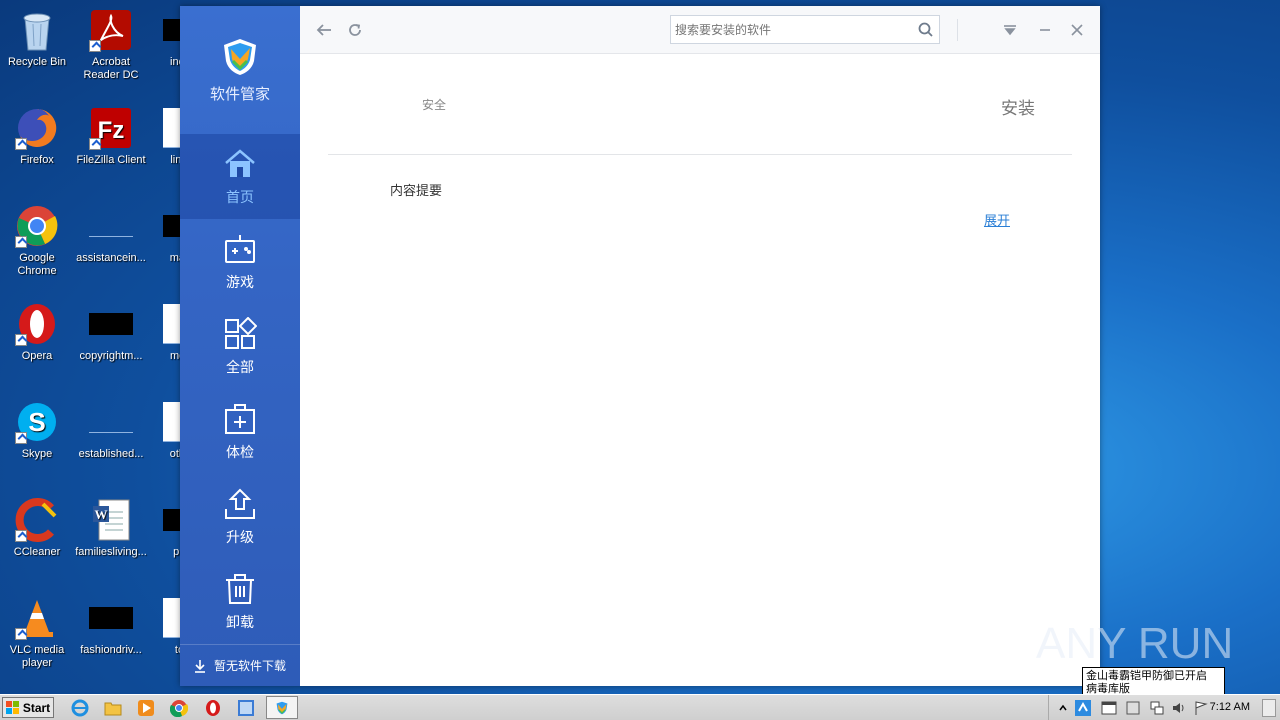  Describe the element at coordinates (37, 656) in the screenshot. I see `desktop-icon-label: VLC media player` at that location.